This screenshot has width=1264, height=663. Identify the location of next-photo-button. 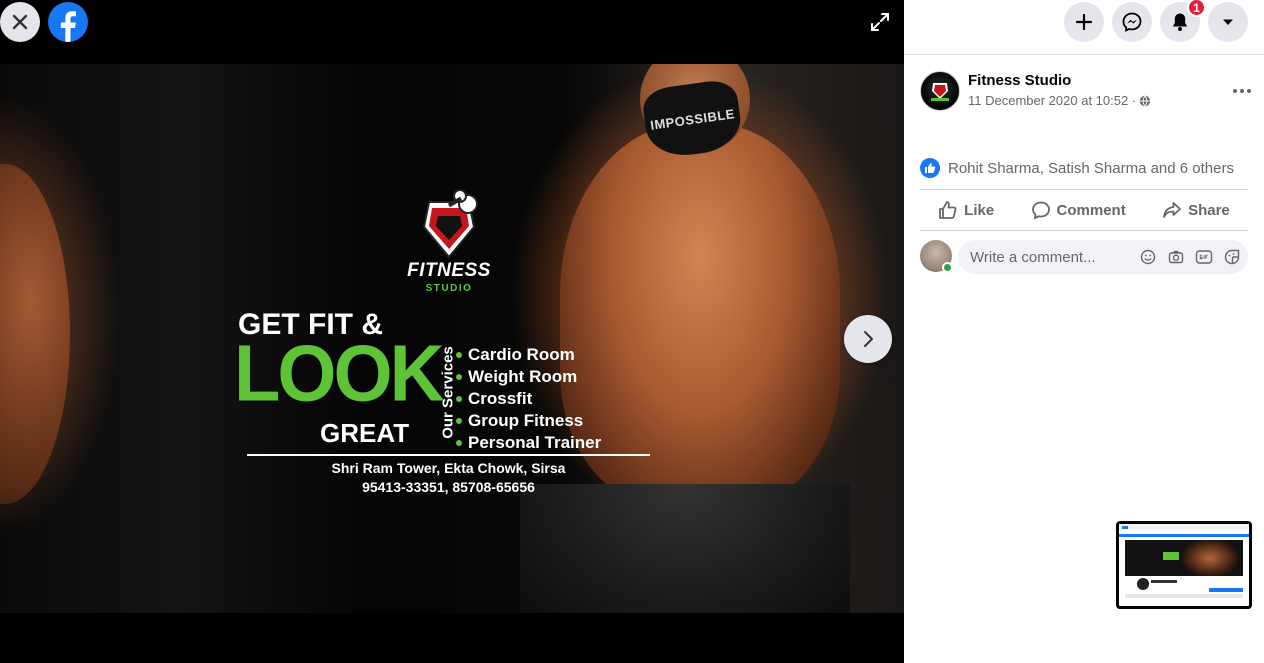
(868, 339).